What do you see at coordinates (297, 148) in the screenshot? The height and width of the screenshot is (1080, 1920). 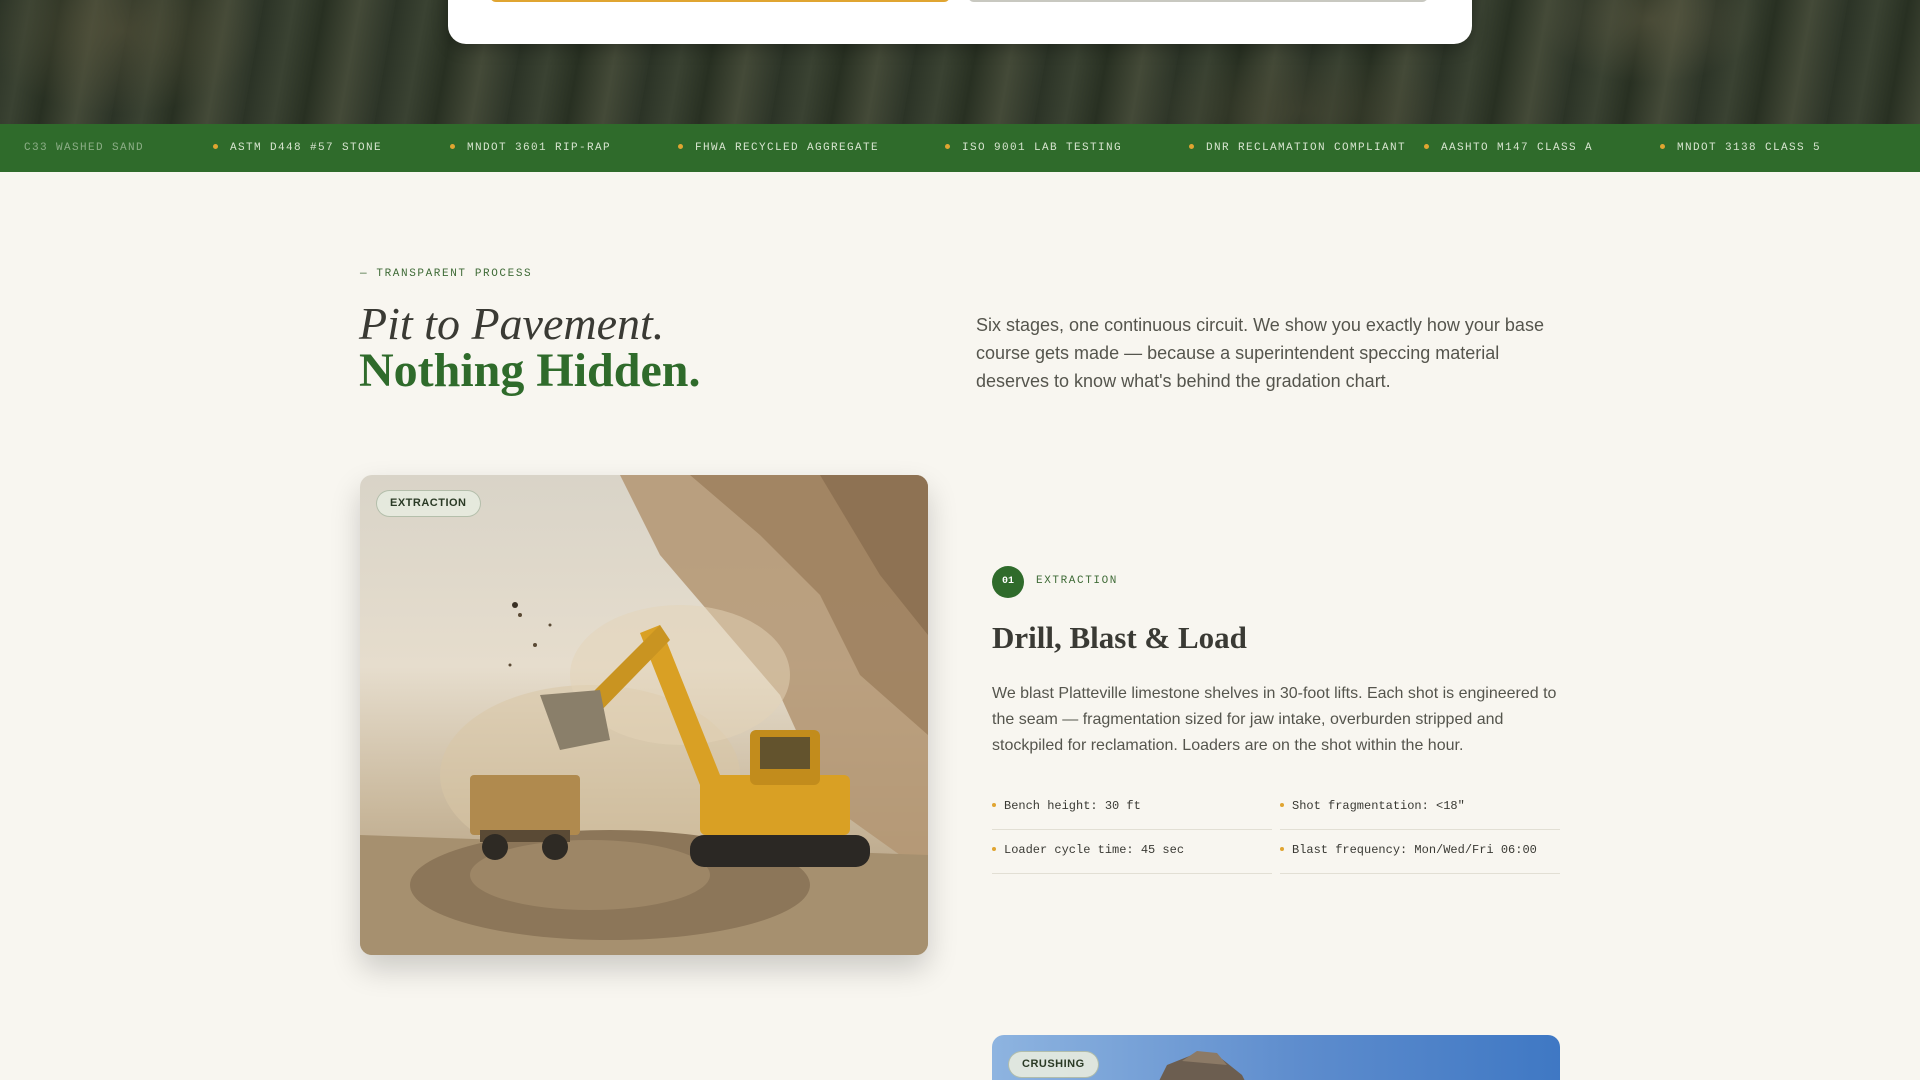 I see `ticker-item: ASTM D448 #57 STONE` at bounding box center [297, 148].